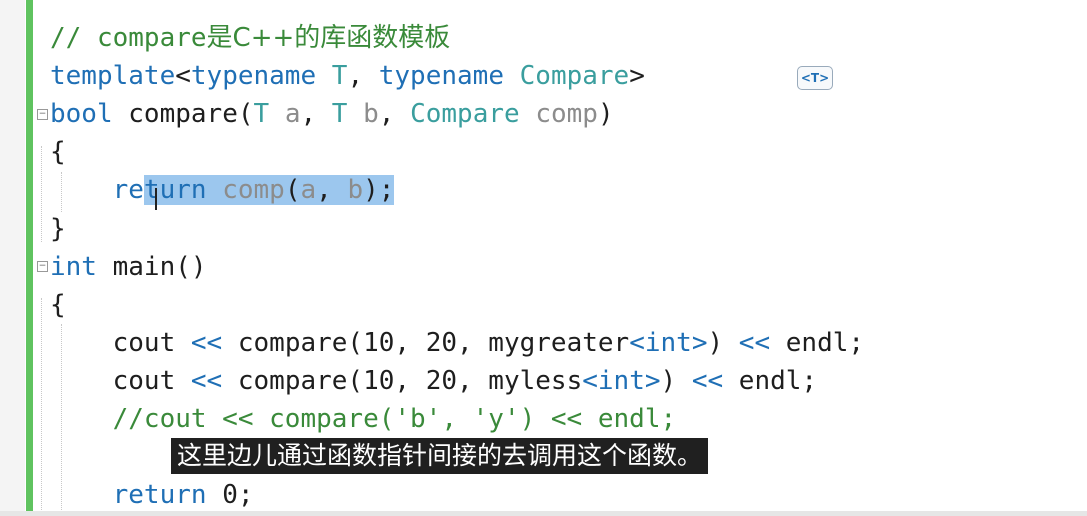 This screenshot has width=1087, height=516. What do you see at coordinates (440, 456) in the screenshot?
I see `video-subtitle: 这里边儿通过函数指针间接的去调用这个函数。` at bounding box center [440, 456].